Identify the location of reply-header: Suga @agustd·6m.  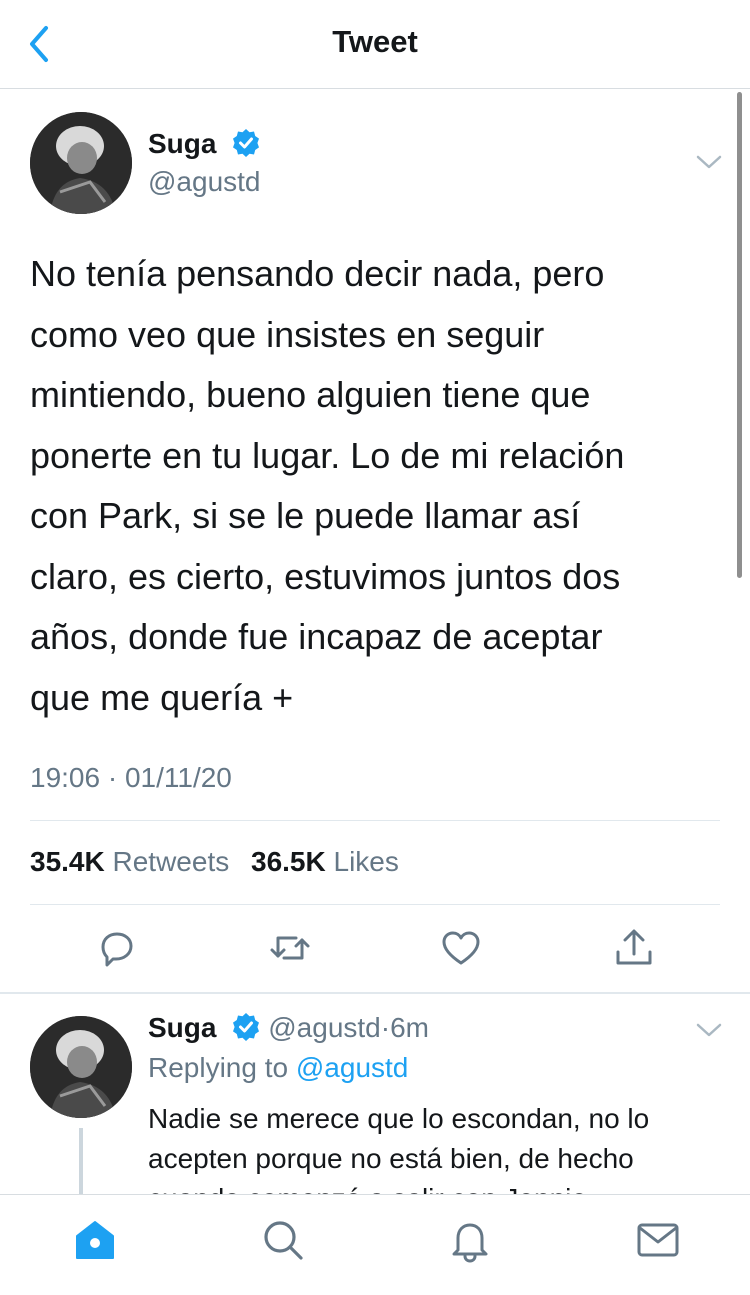
(288, 1028).